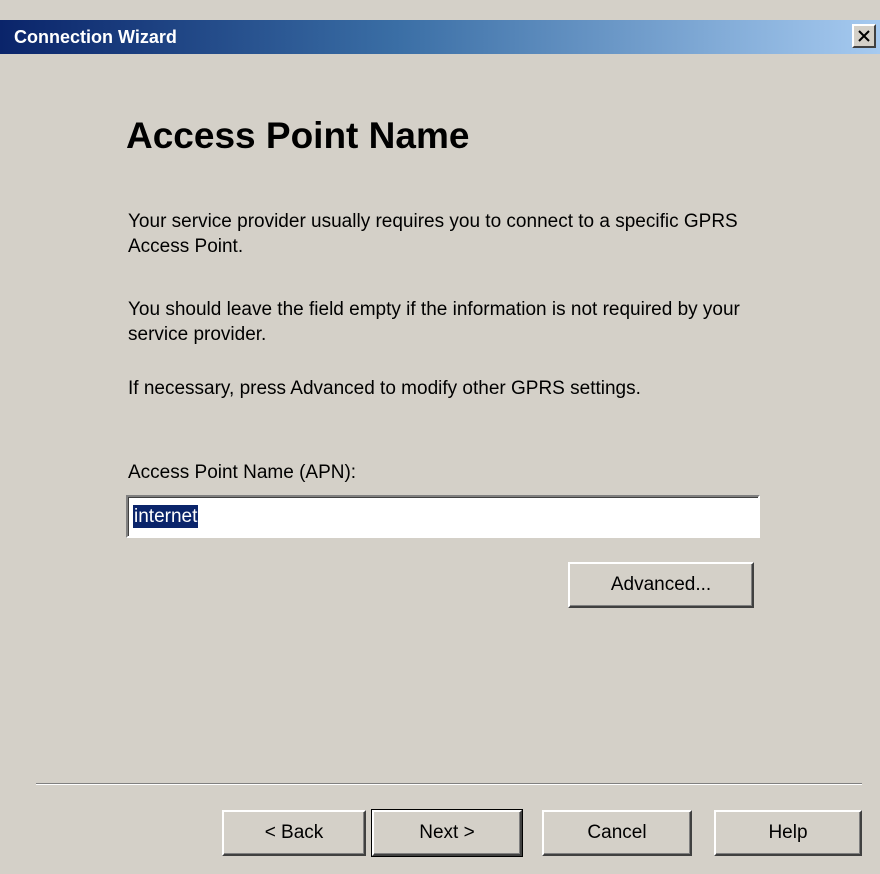 The width and height of the screenshot is (880, 874). I want to click on help-button: Help, so click(788, 833).